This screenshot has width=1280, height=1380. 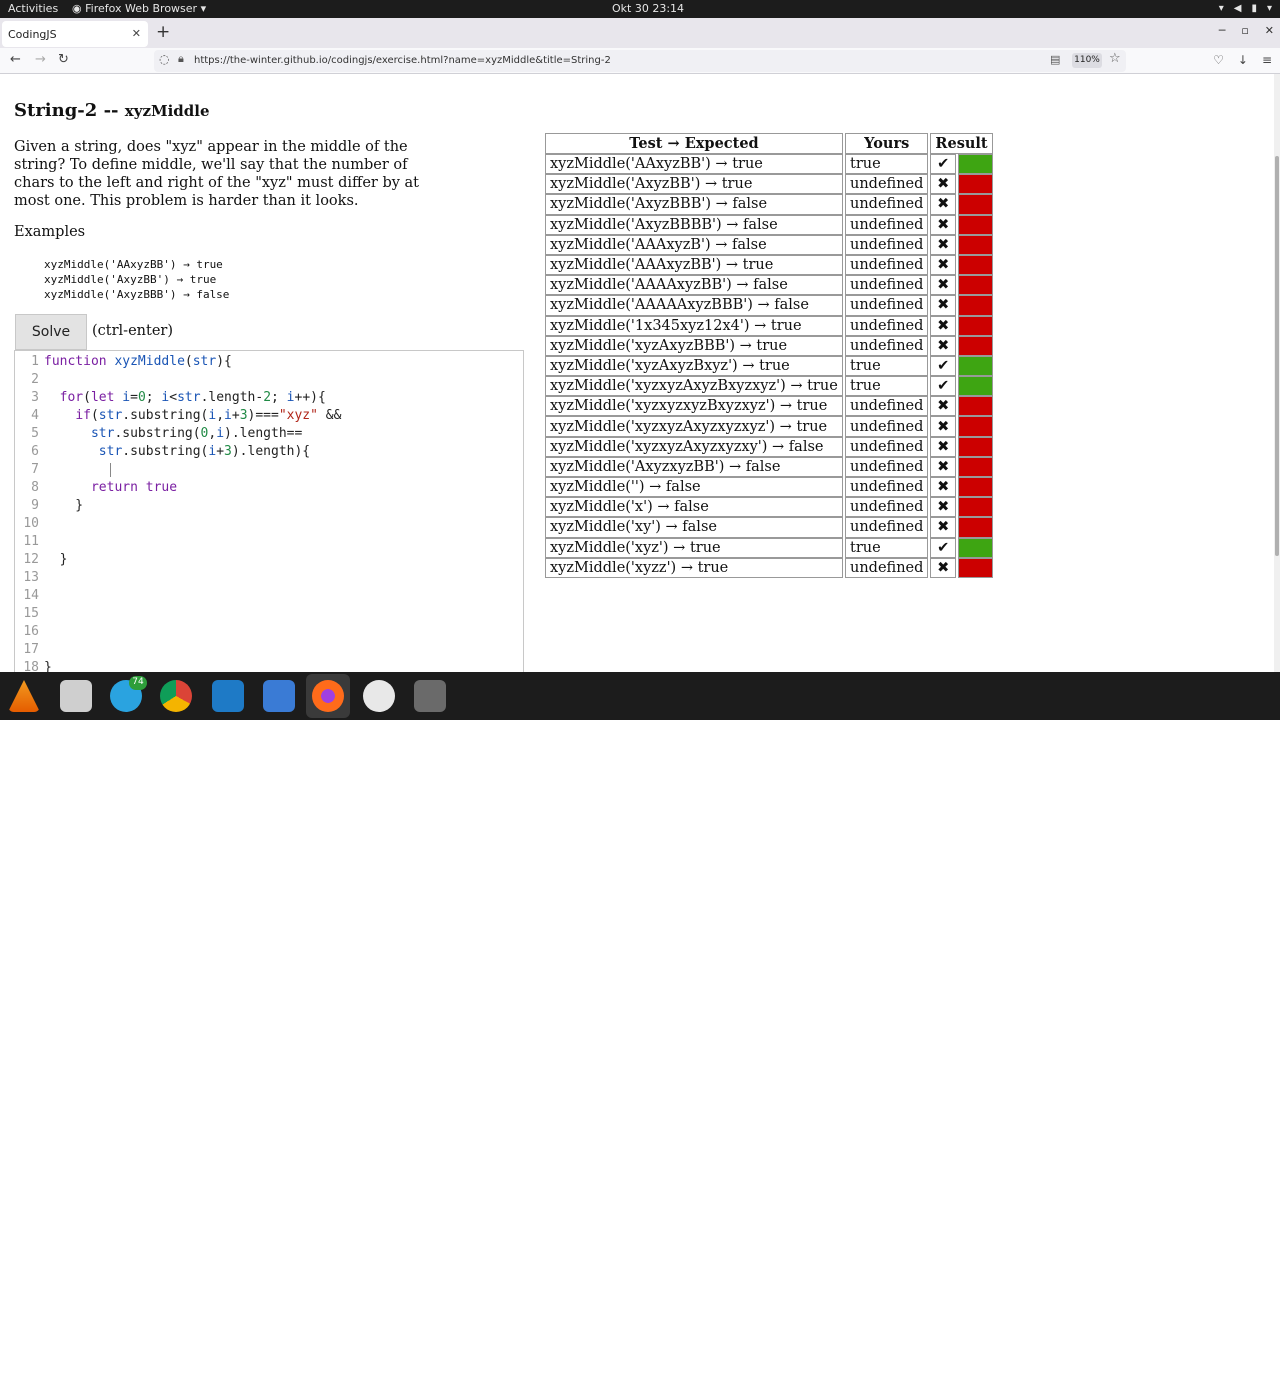 I want to click on menu-icon: ≡, so click(x=1267, y=60).